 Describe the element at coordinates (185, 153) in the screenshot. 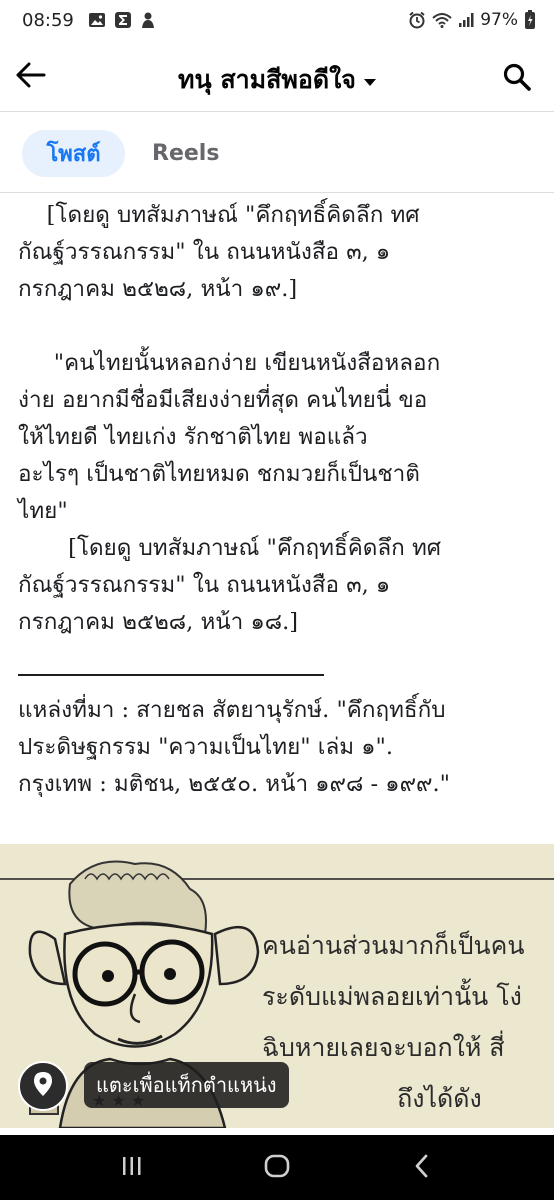

I see `tab-reels: Reels` at that location.